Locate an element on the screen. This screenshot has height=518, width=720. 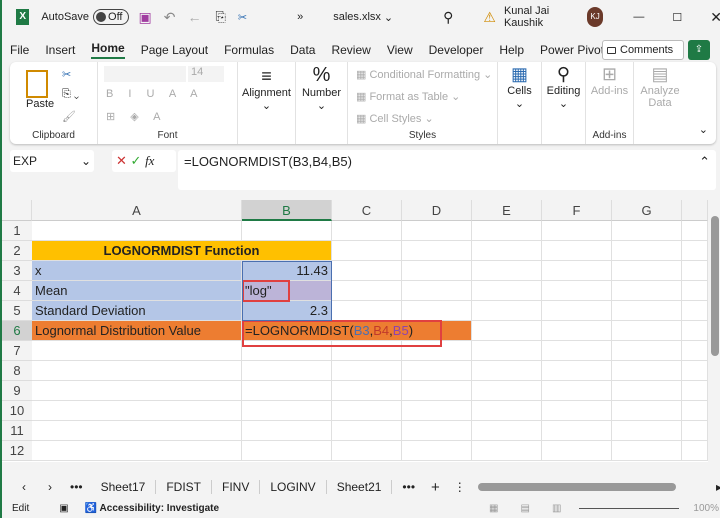
editing-button: ⚲ Editing ⌄ is located at coordinates (564, 103).